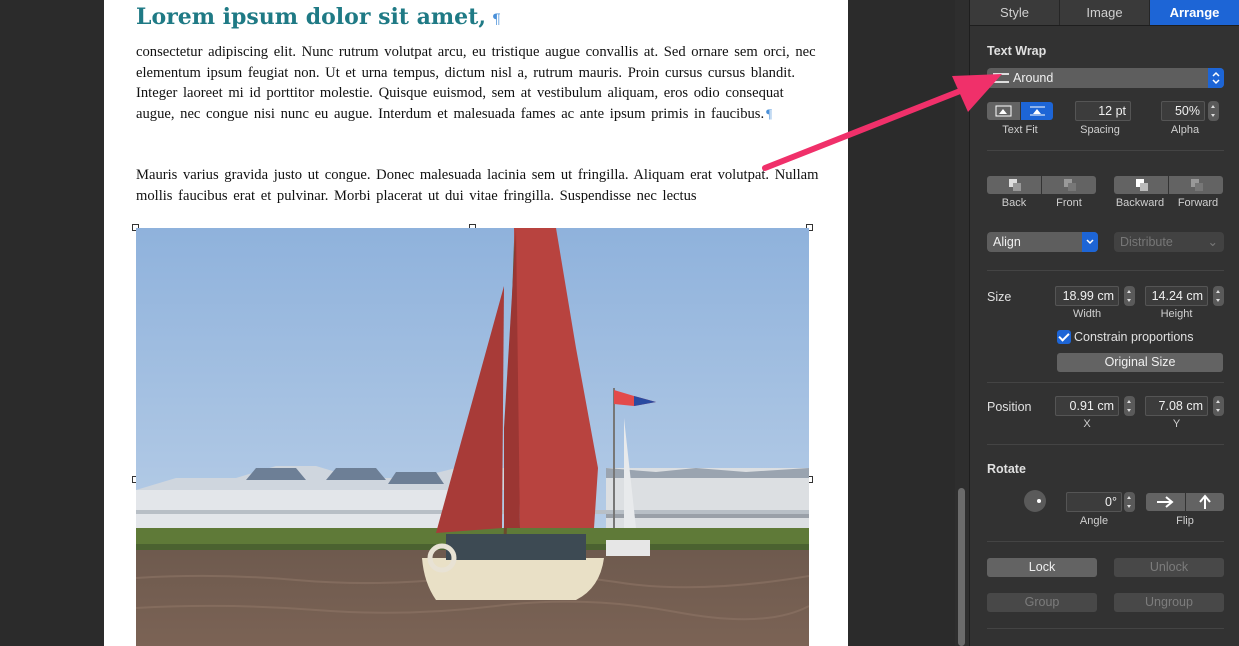 This screenshot has height=646, width=1239. What do you see at coordinates (1176, 314) in the screenshot?
I see `height-label: Height` at bounding box center [1176, 314].